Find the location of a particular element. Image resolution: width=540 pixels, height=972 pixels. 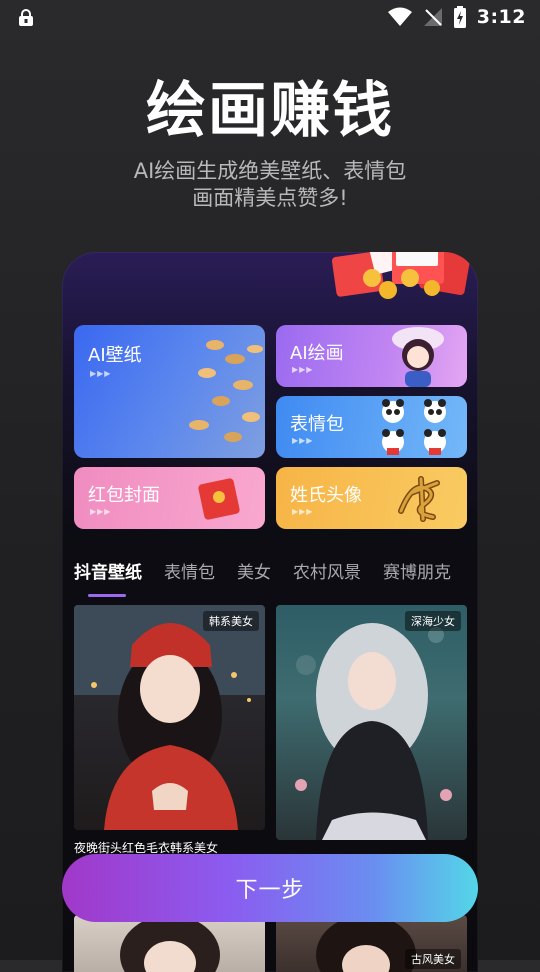

wifi-icon is located at coordinates (399, 16).